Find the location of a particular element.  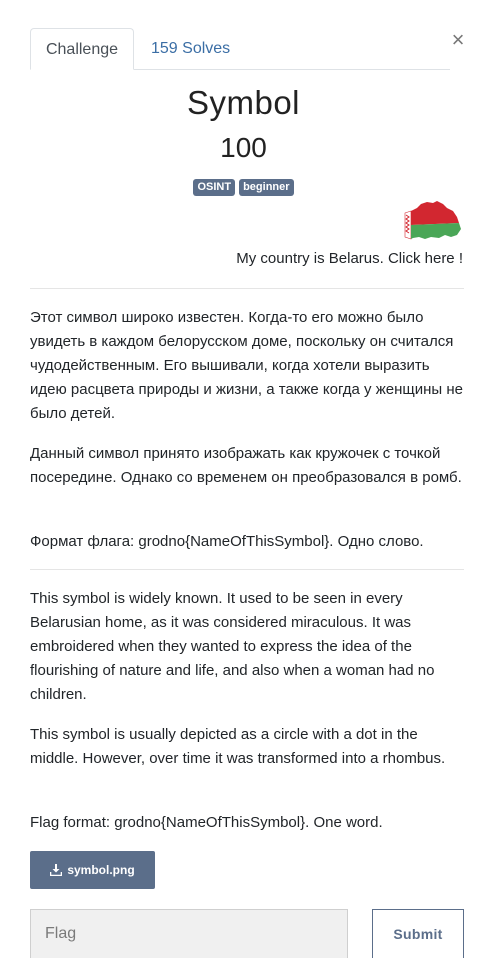

flag-input is located at coordinates (189, 933).